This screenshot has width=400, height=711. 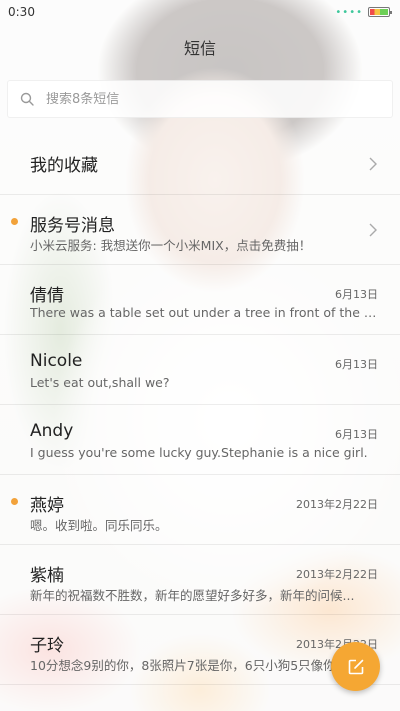 What do you see at coordinates (200, 510) in the screenshot?
I see `list-item-conversation: 燕婷 2013年2月22日 嗯。收到啦。同乐同乐。` at bounding box center [200, 510].